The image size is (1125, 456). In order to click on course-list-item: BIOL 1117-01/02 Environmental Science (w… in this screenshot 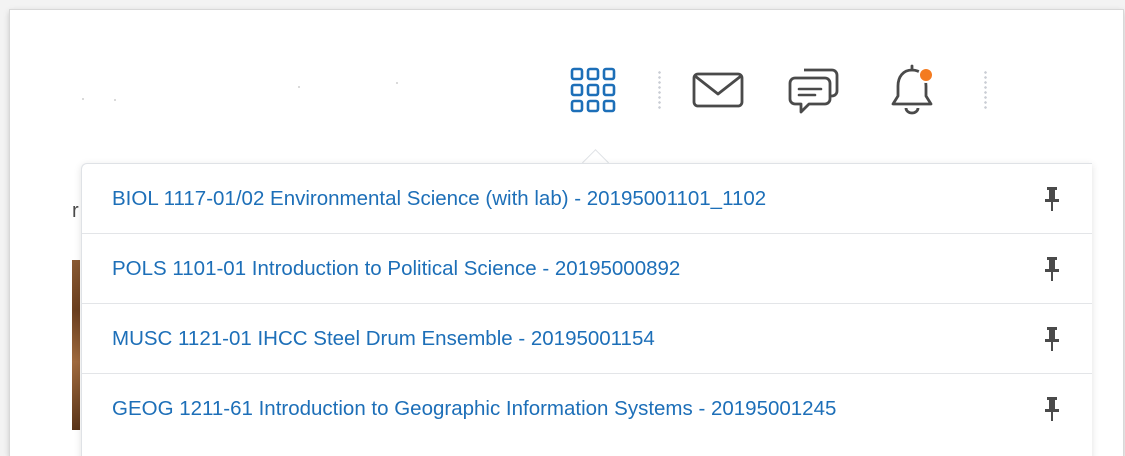, I will do `click(587, 199)`.